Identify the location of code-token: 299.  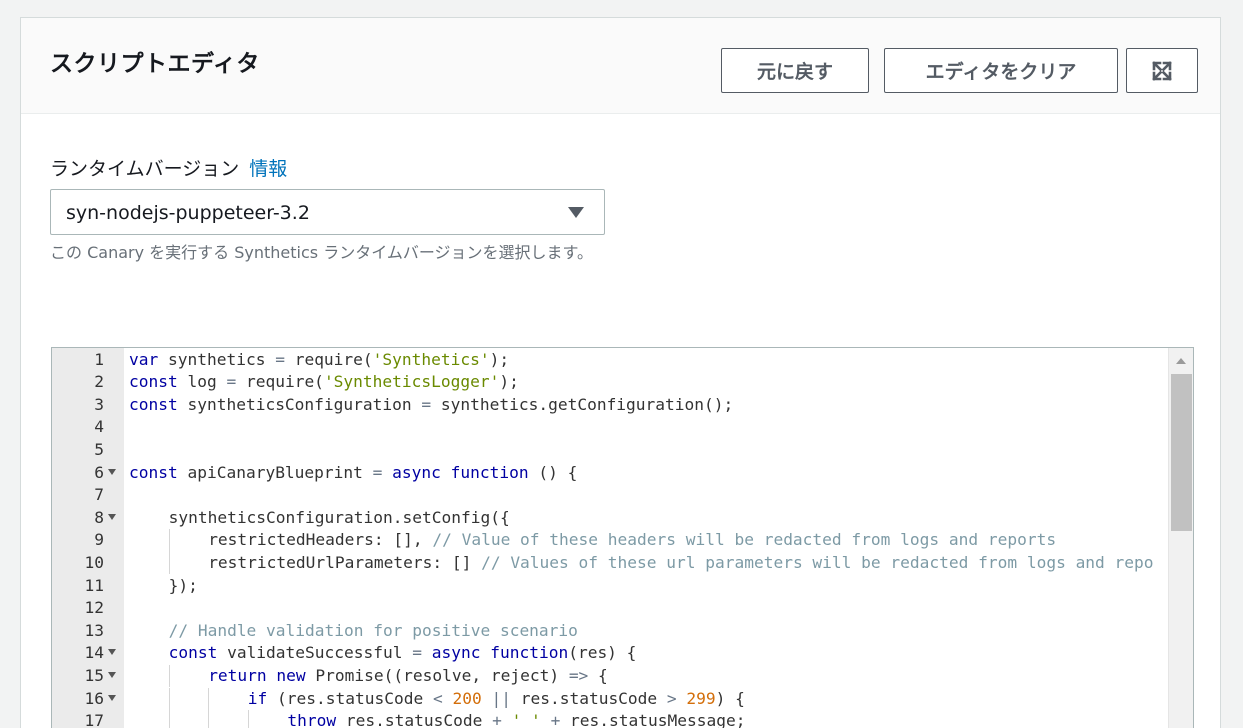
(701, 698).